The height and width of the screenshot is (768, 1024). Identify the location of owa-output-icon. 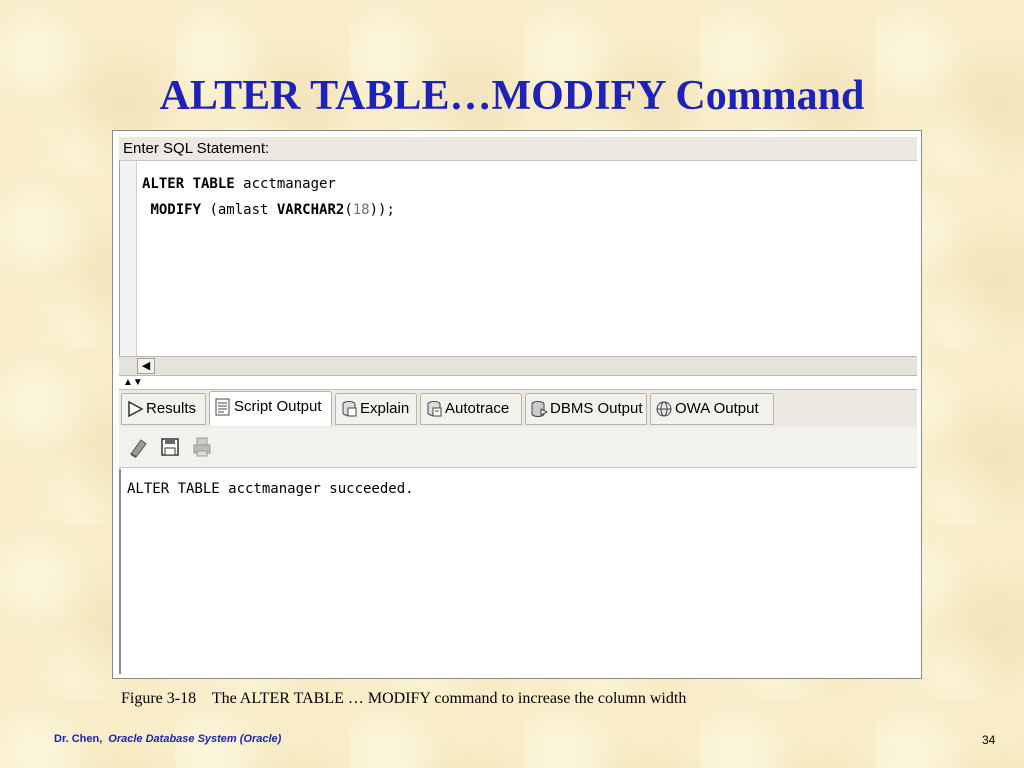
(664, 409).